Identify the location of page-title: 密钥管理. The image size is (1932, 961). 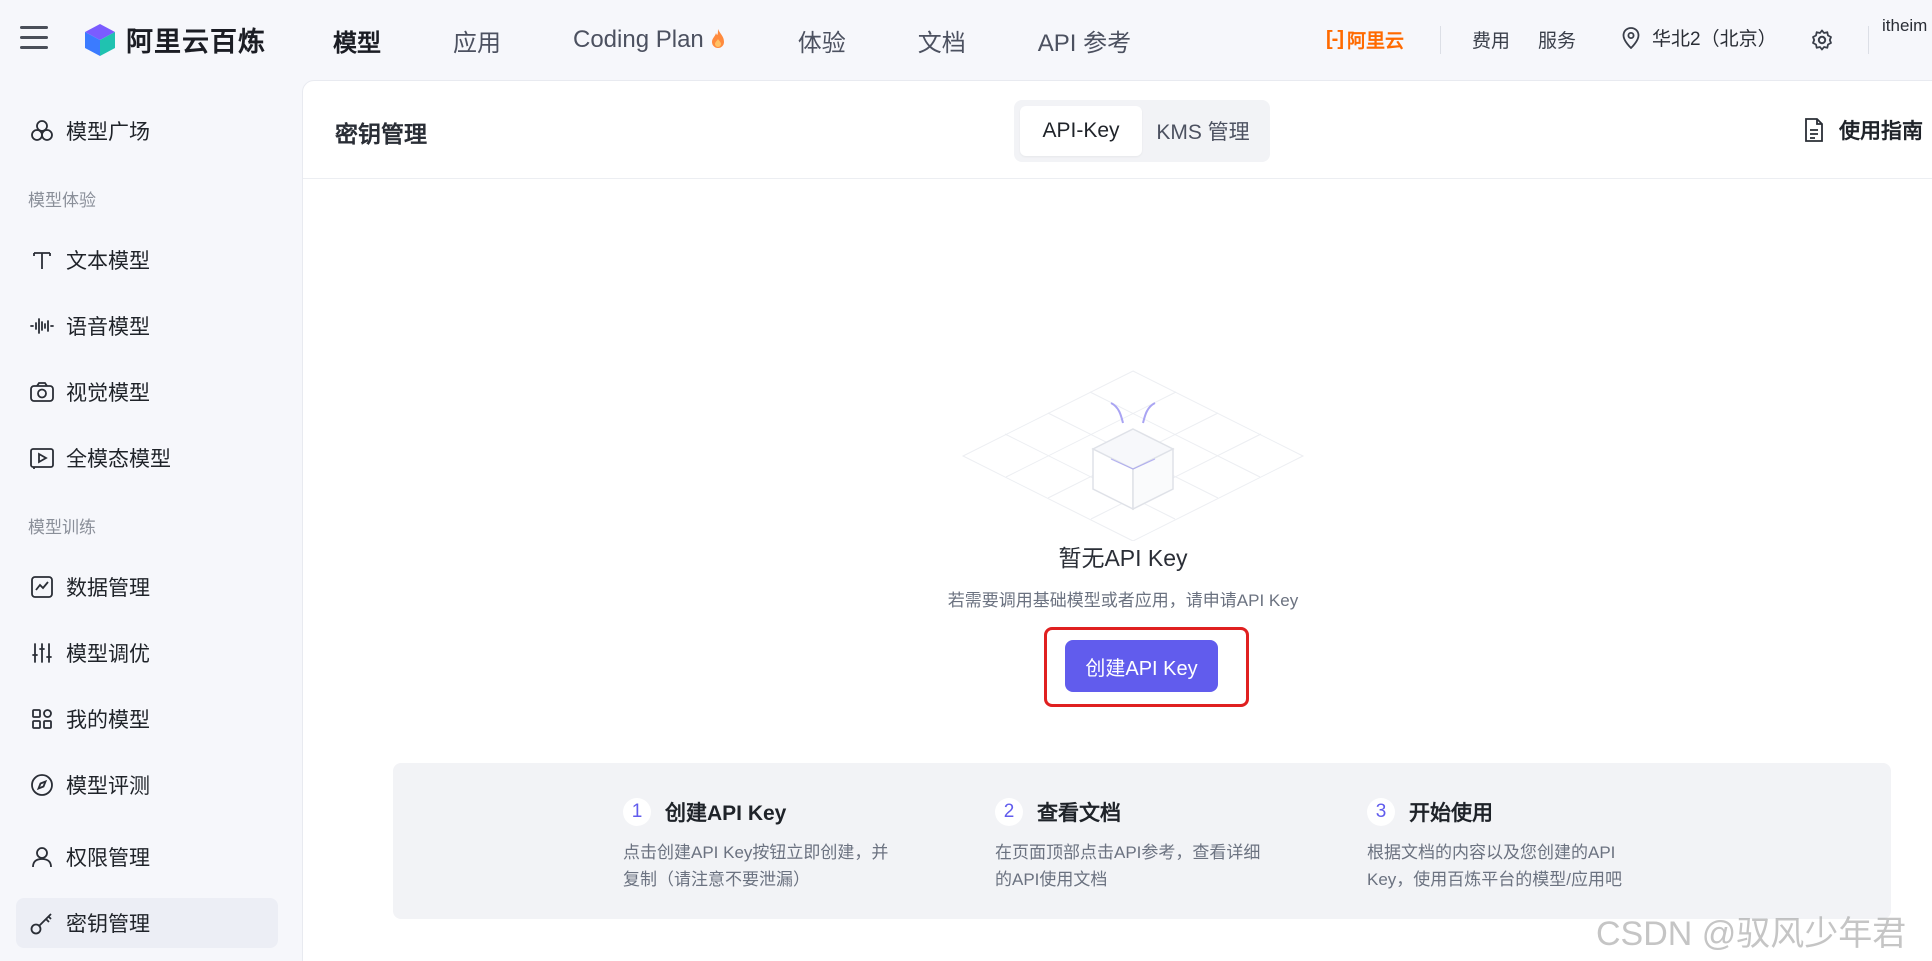
(381, 134).